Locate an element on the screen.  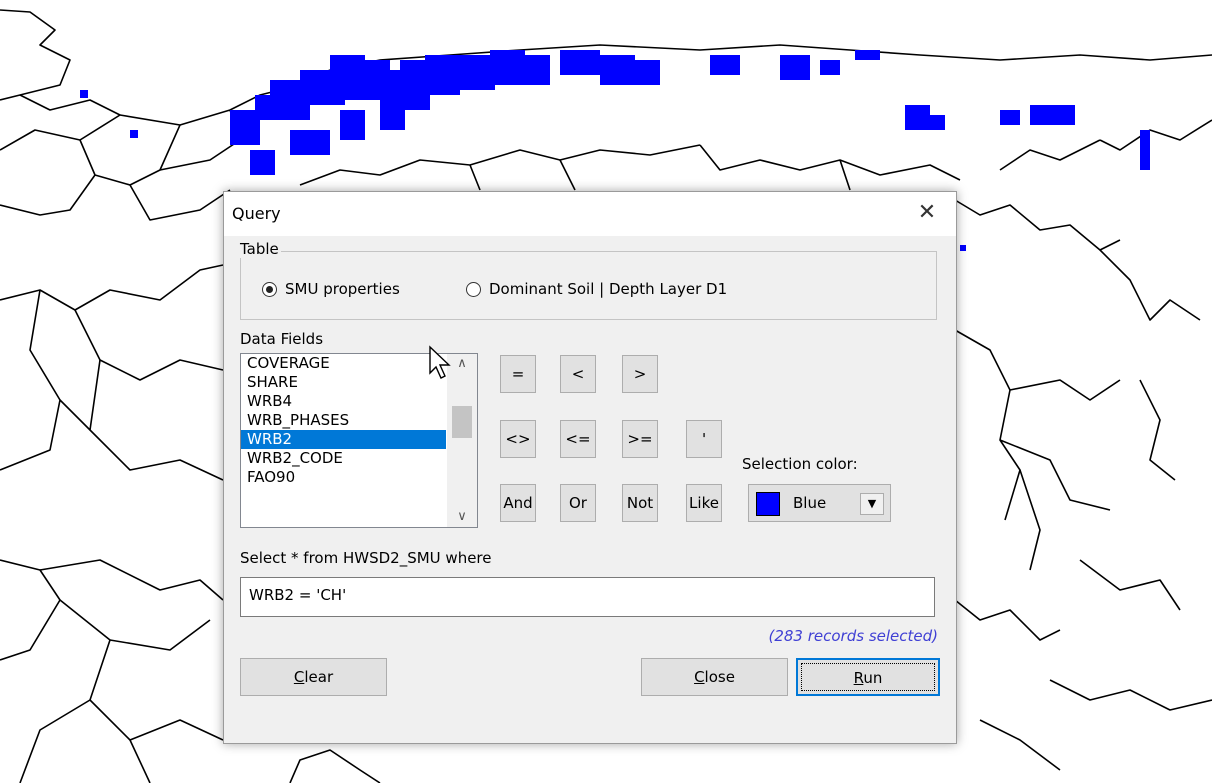
selection-color-dropdown: Blue ▼ is located at coordinates (819, 503).